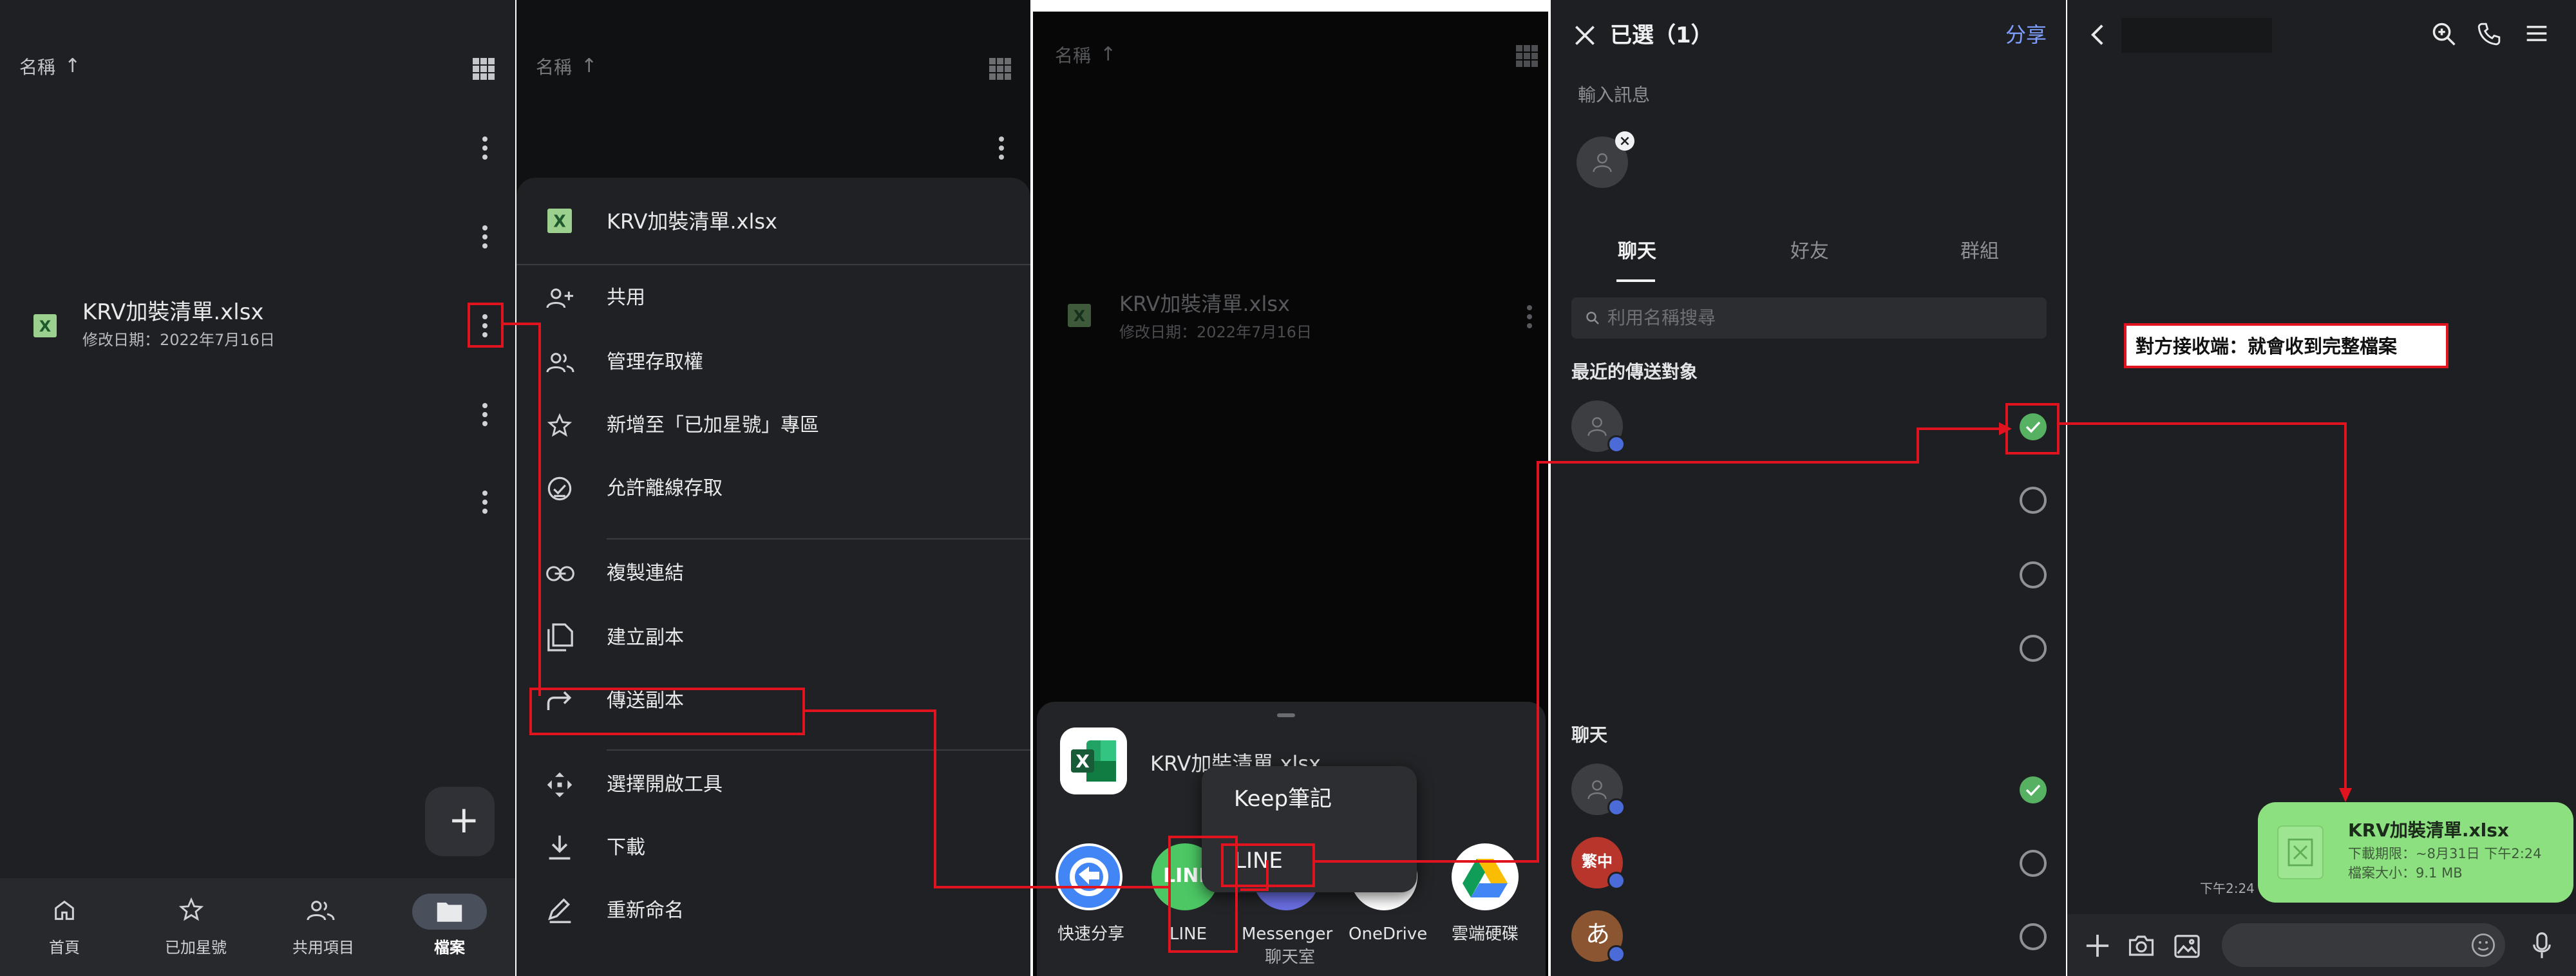  What do you see at coordinates (773, 298) in the screenshot?
I see `menu-item-share: 共用` at bounding box center [773, 298].